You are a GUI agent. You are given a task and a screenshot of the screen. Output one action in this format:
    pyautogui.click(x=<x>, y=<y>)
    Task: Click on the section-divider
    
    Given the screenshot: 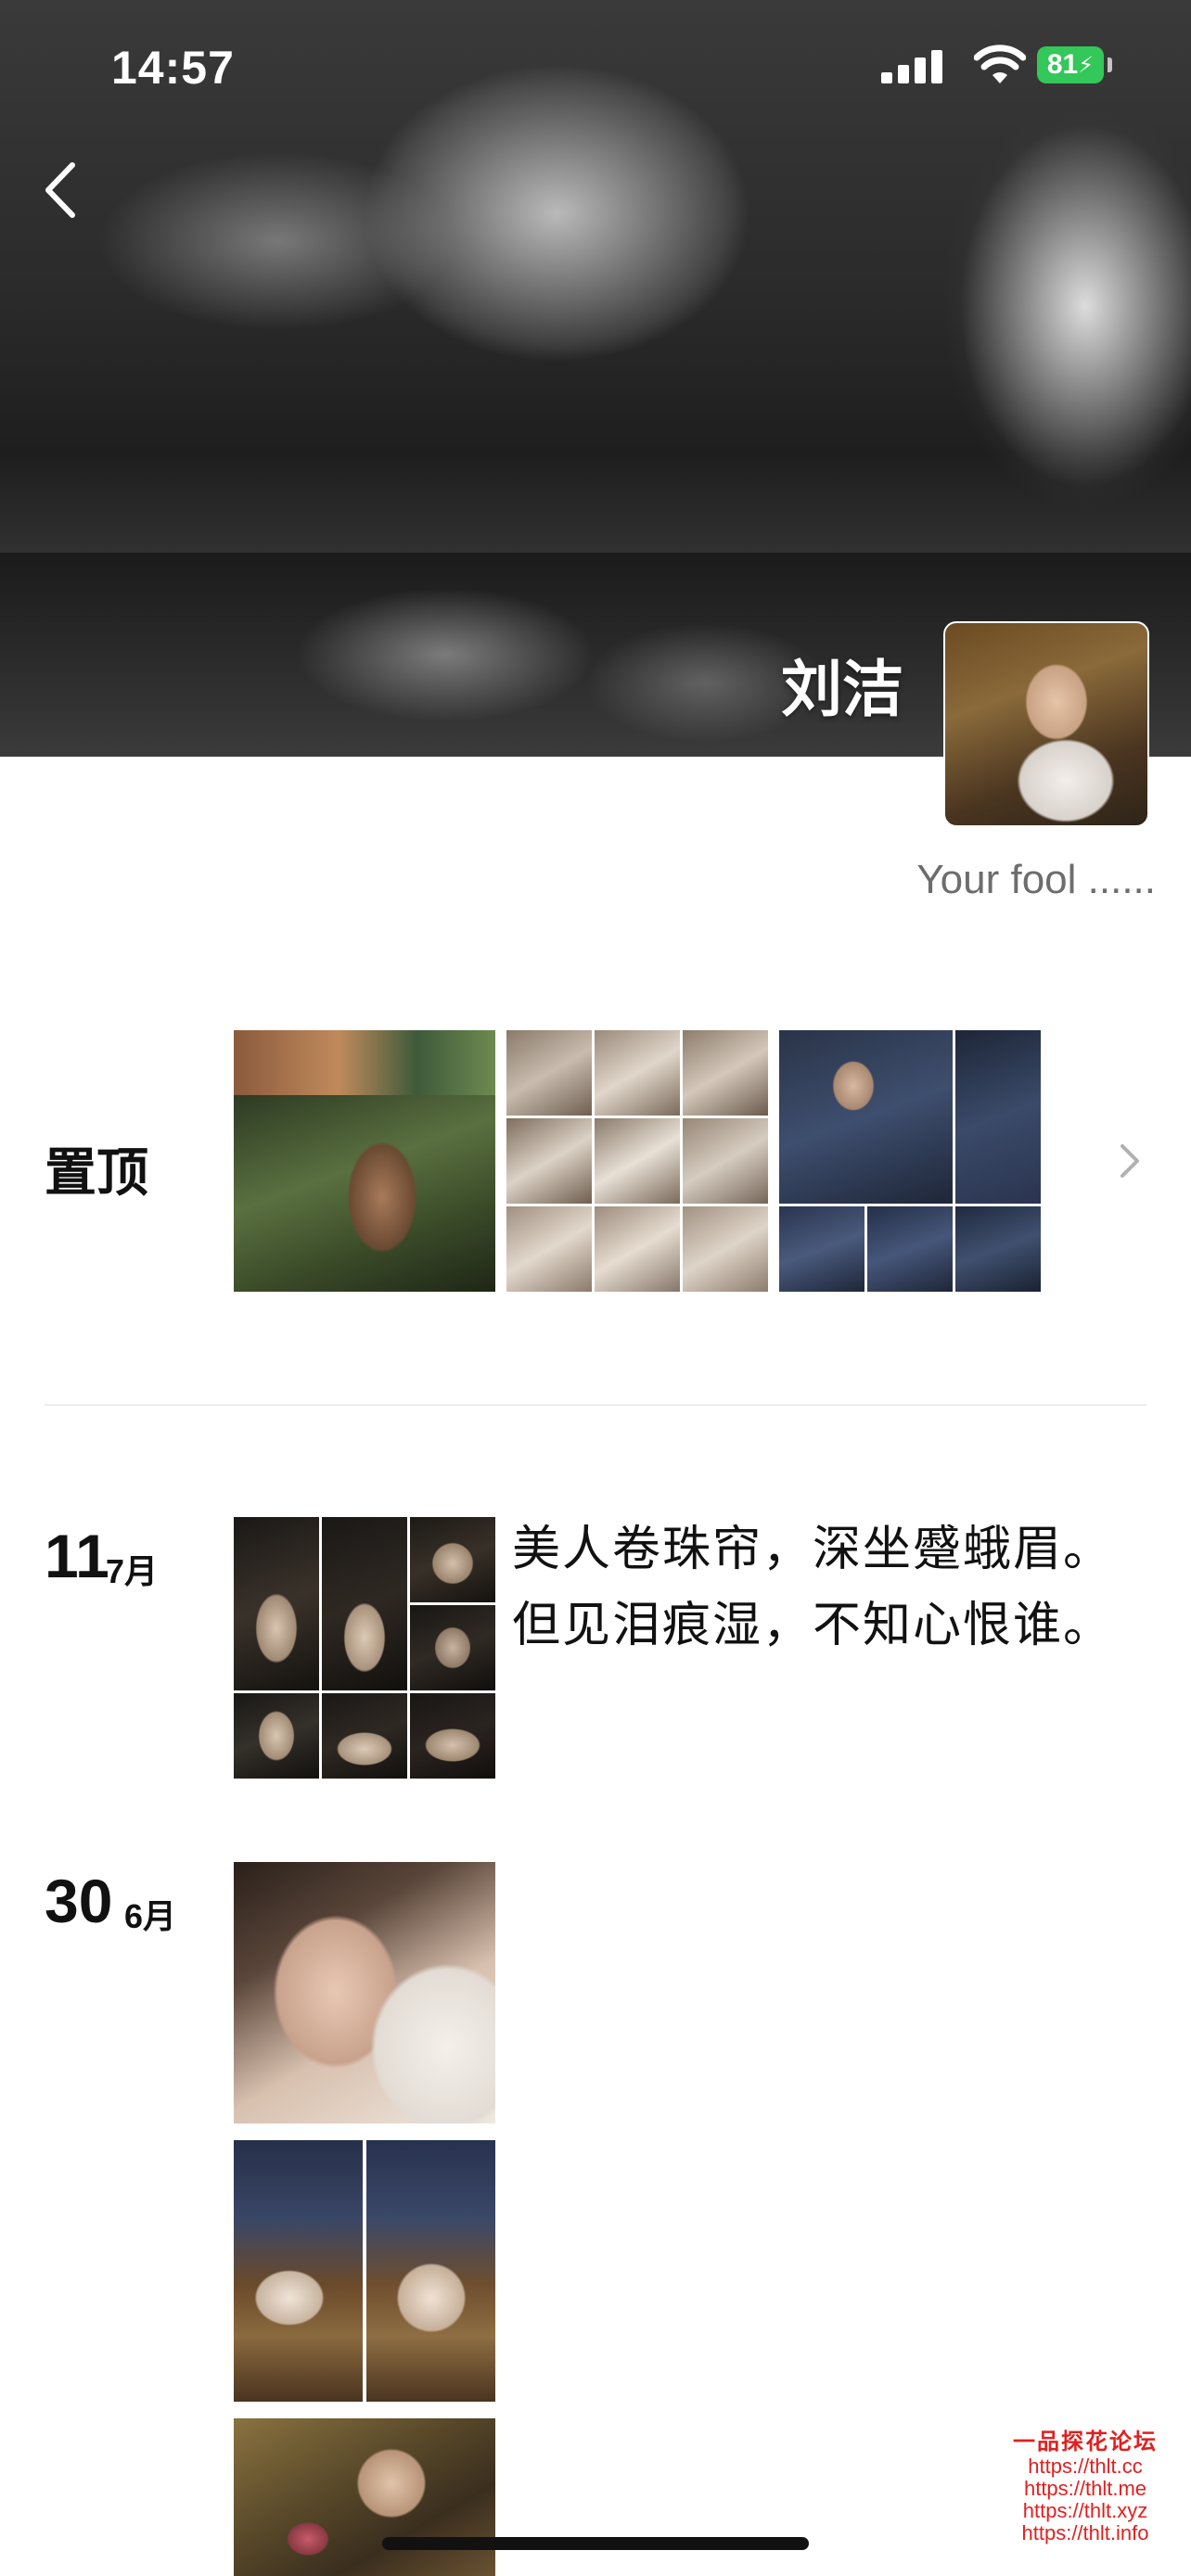 What is the action you would take?
    pyautogui.click(x=595, y=1405)
    